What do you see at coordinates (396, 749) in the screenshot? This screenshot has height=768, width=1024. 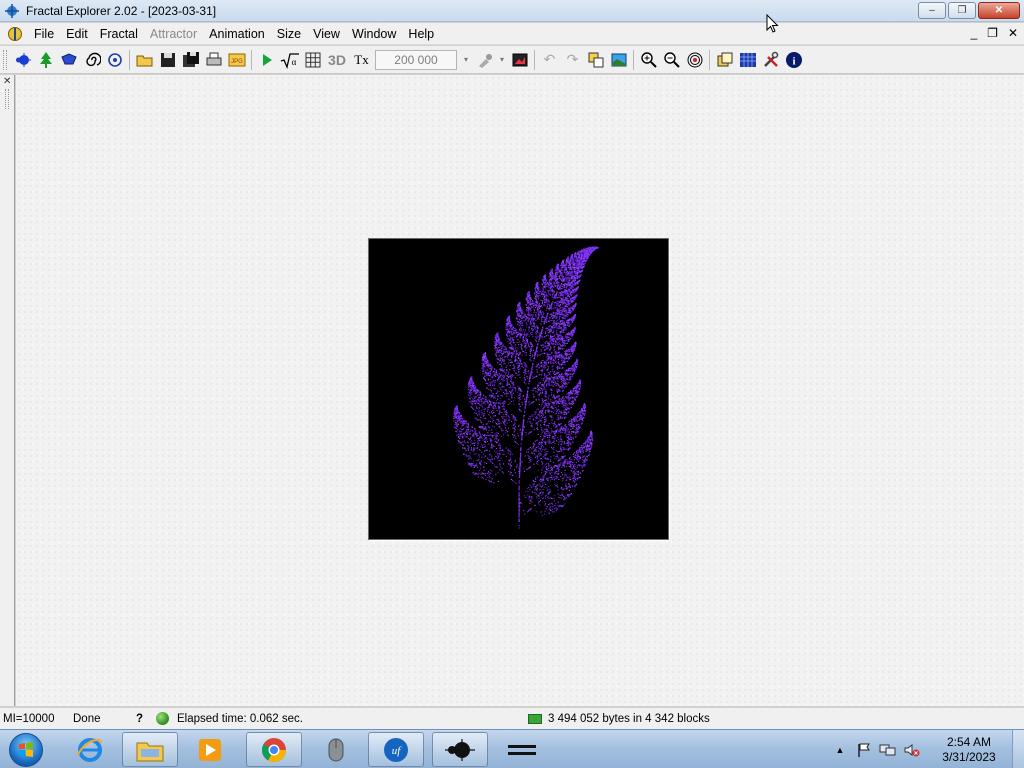 I see `ultra-fractal-icon: uf` at bounding box center [396, 749].